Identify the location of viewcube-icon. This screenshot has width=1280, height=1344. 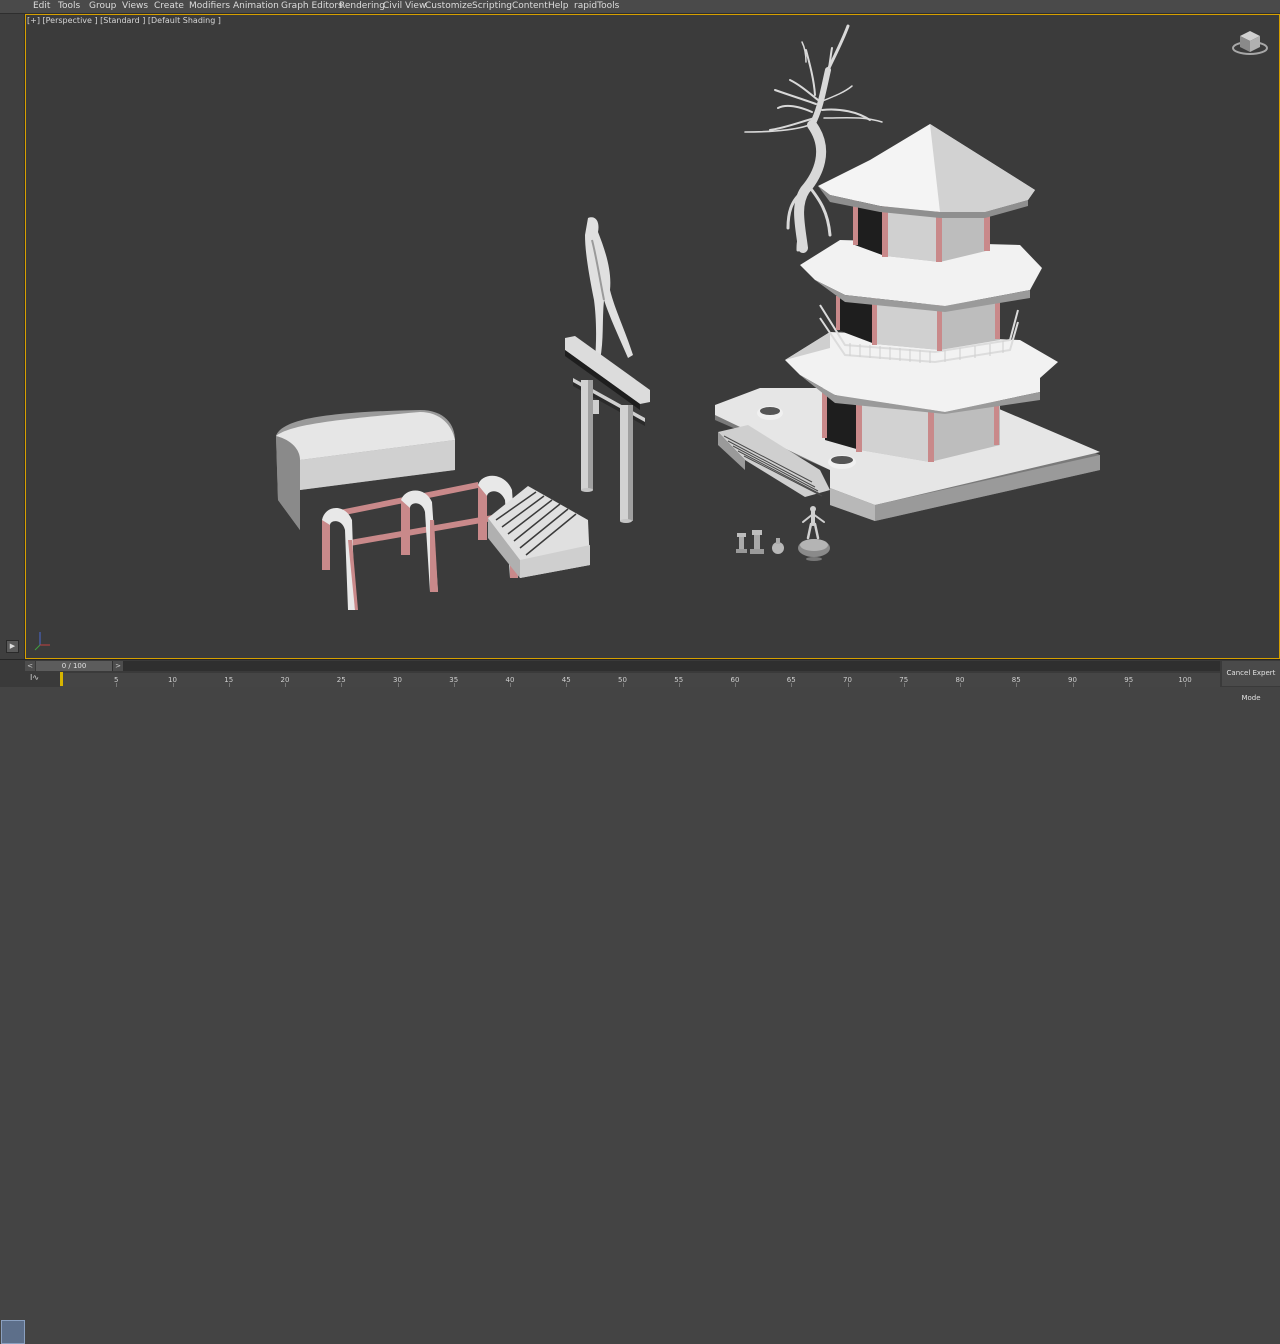
(1250, 43).